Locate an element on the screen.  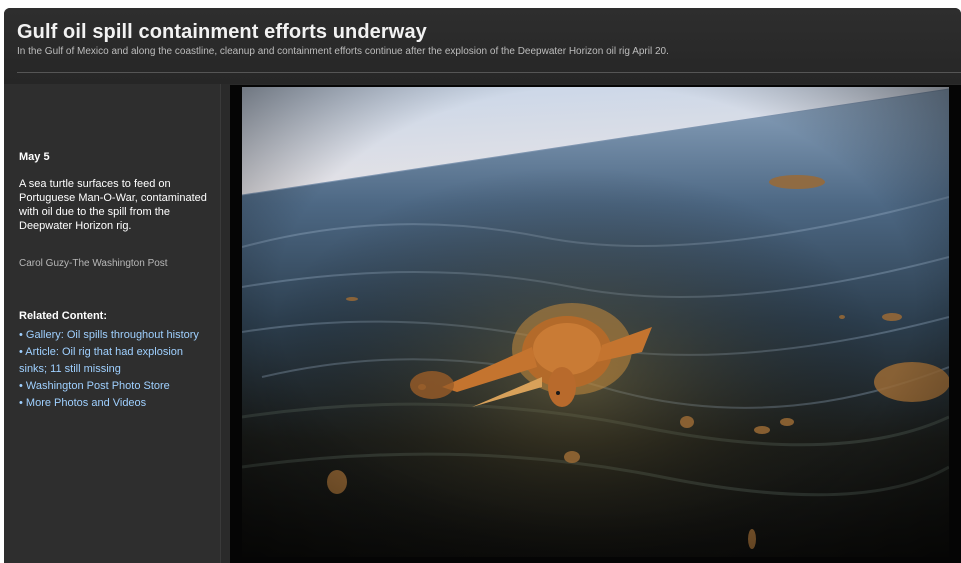
related-item: • Washington Post Photo Store is located at coordinates (116, 386).